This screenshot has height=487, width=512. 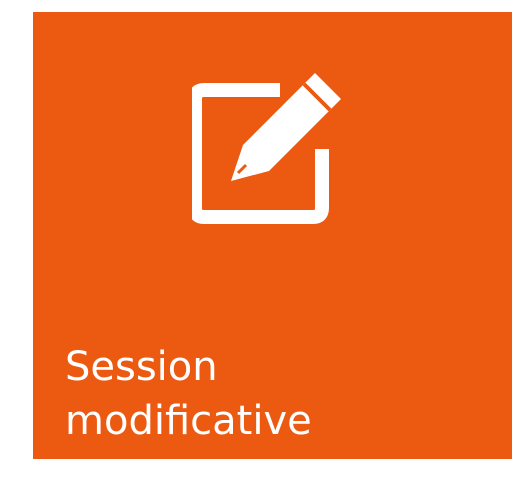 I want to click on tile-label: Session modificative, so click(x=188, y=394).